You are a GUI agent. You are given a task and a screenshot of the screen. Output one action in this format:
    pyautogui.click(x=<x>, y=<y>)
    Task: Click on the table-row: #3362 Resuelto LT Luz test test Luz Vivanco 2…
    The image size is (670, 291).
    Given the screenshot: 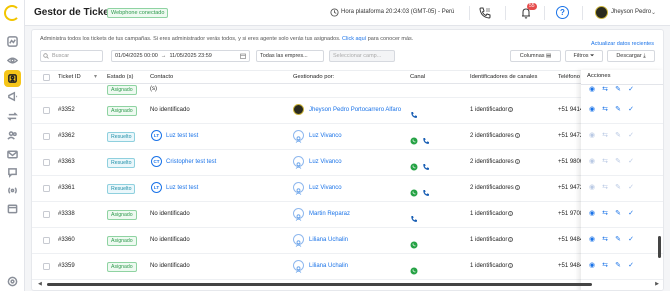 What is the action you would take?
    pyautogui.click(x=347, y=137)
    